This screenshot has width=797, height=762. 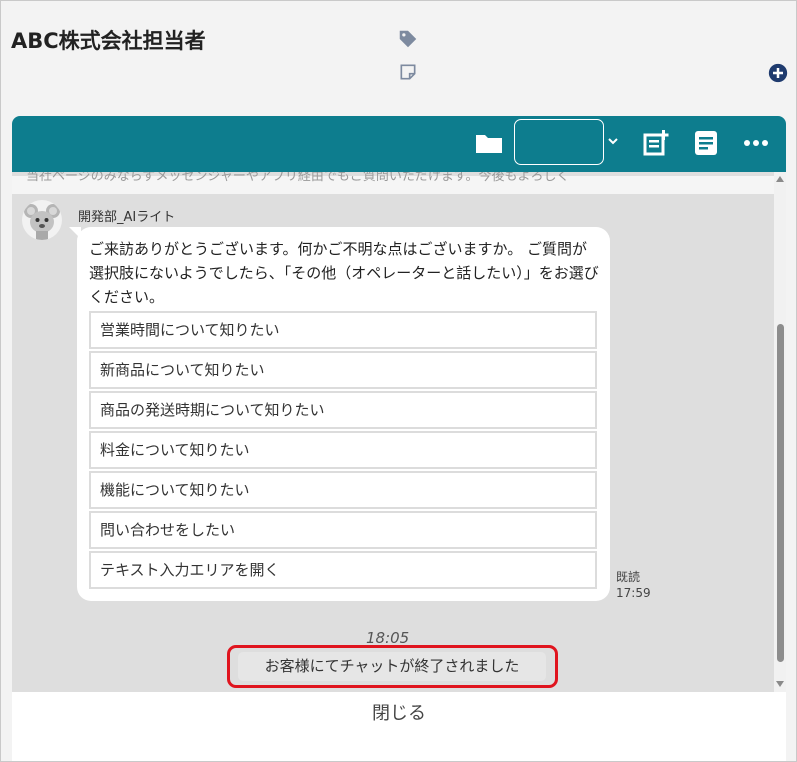 What do you see at coordinates (399, 144) in the screenshot?
I see `chat-toolbar` at bounding box center [399, 144].